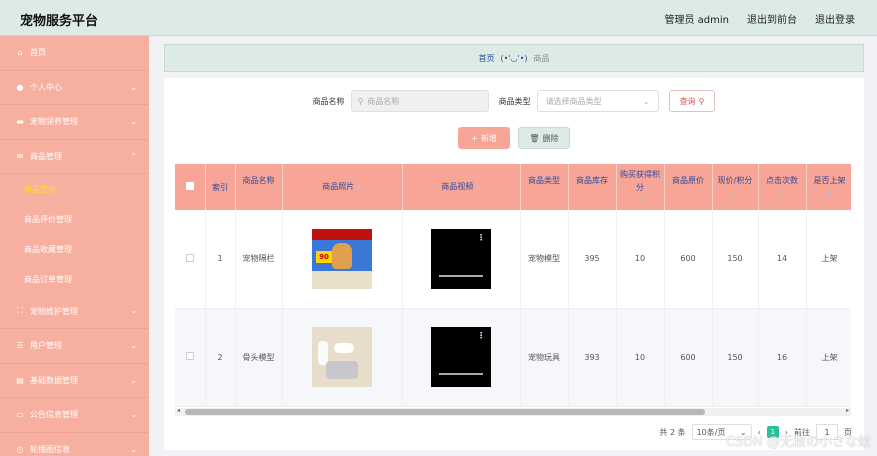 The height and width of the screenshot is (456, 877). Describe the element at coordinates (461, 187) in the screenshot. I see `col-video: 商品视频 ⇵` at that location.